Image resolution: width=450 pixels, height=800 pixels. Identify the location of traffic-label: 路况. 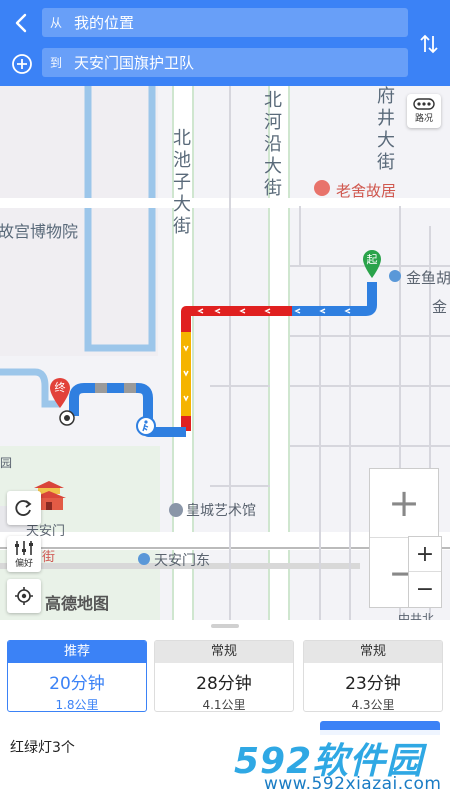
(423, 119).